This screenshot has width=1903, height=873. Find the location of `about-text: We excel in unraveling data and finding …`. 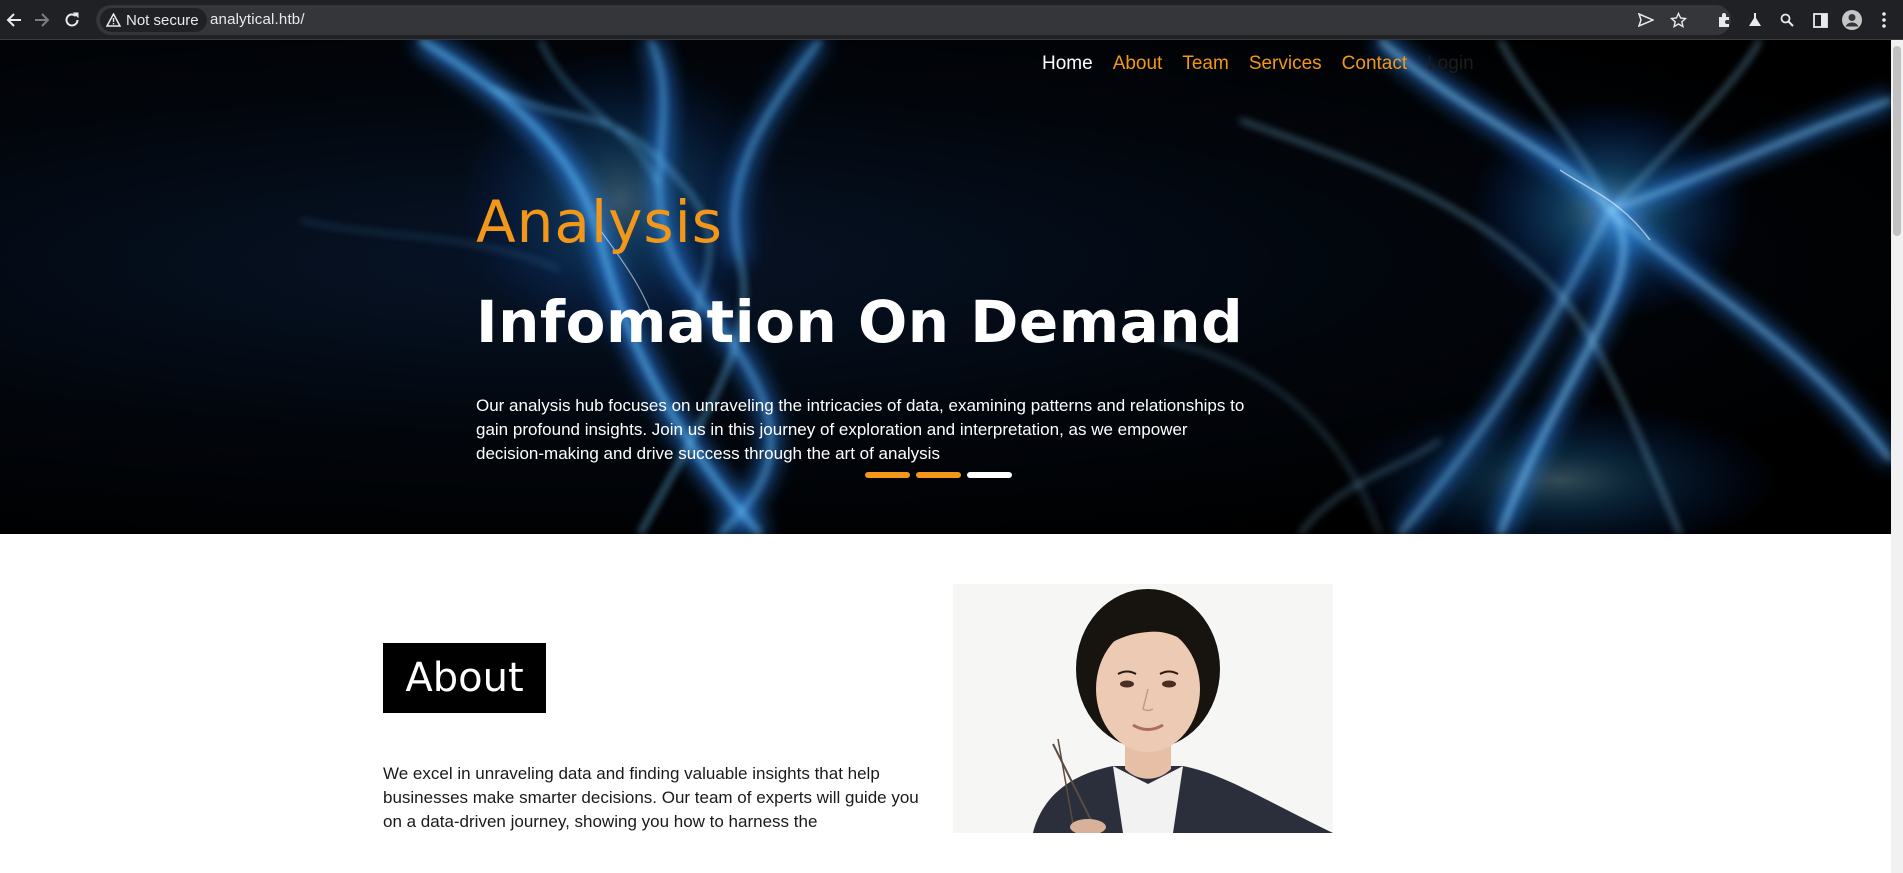

about-text: We excel in unraveling data and finding … is located at coordinates (651, 797).